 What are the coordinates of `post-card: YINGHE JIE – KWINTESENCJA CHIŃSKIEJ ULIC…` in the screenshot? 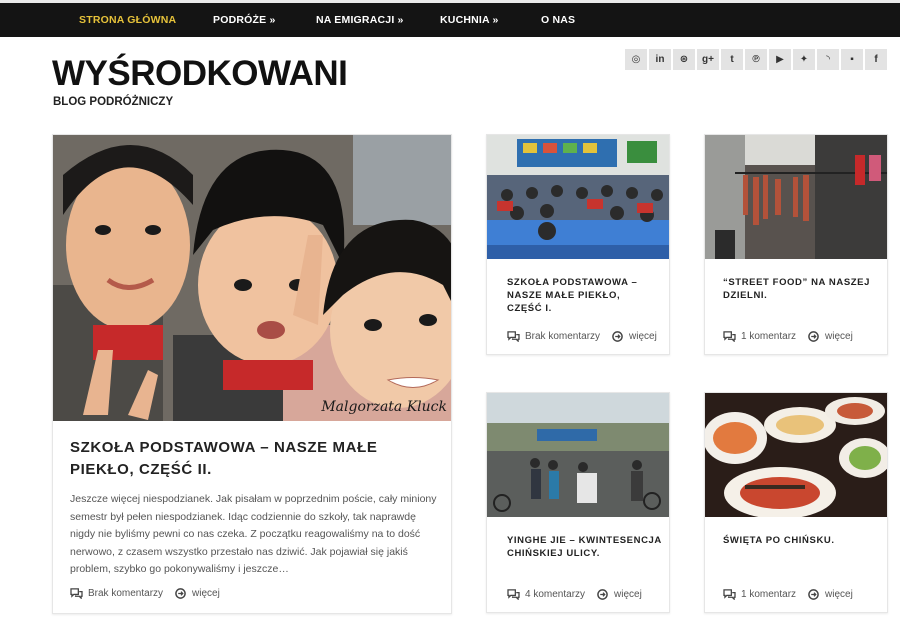 It's located at (578, 502).